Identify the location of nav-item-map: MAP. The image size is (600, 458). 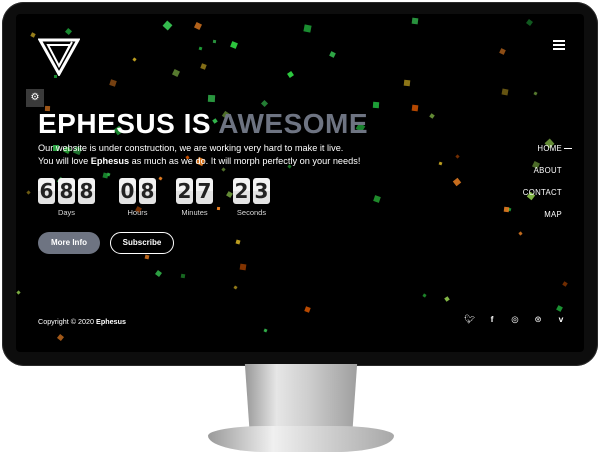
(542, 221).